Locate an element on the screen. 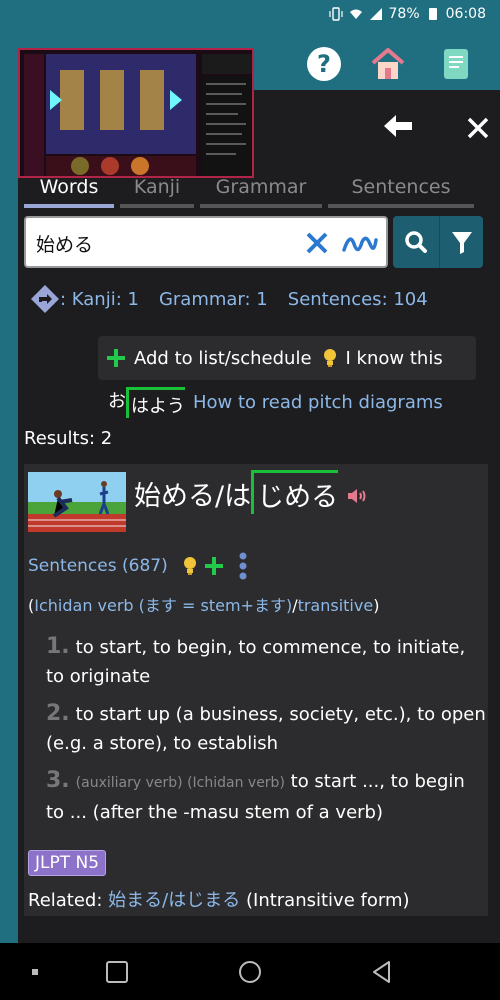  pitch-high: はよう is located at coordinates (155, 402).